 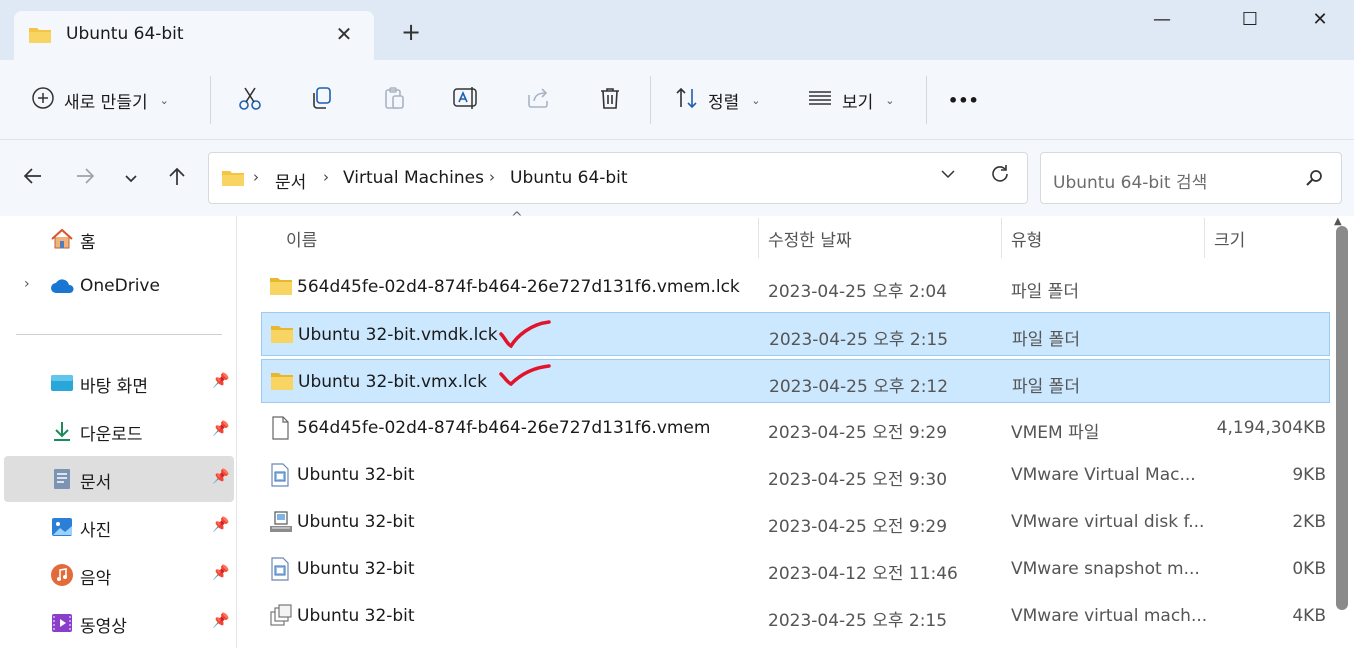 What do you see at coordinates (88, 243) in the screenshot?
I see `sidebar-item-label: 홈` at bounding box center [88, 243].